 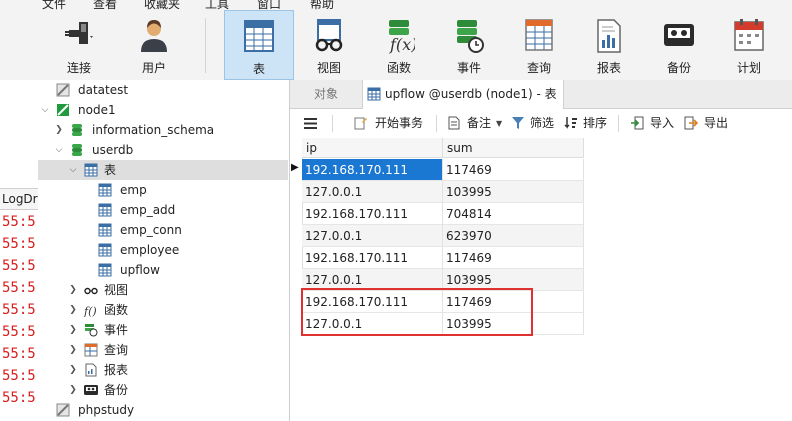 What do you see at coordinates (513, 214) in the screenshot?
I see `cell-sum: 704814` at bounding box center [513, 214].